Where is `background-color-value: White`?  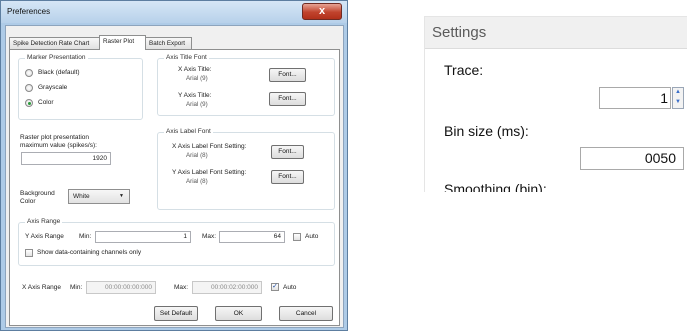
background-color-value: White is located at coordinates (81, 196).